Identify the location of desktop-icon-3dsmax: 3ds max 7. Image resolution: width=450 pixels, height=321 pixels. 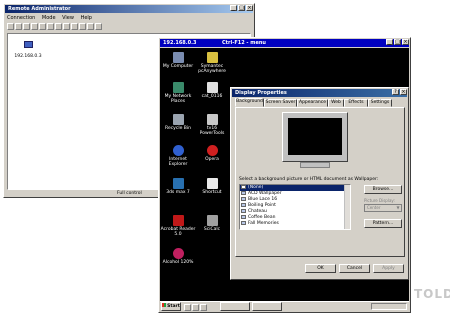
(178, 186).